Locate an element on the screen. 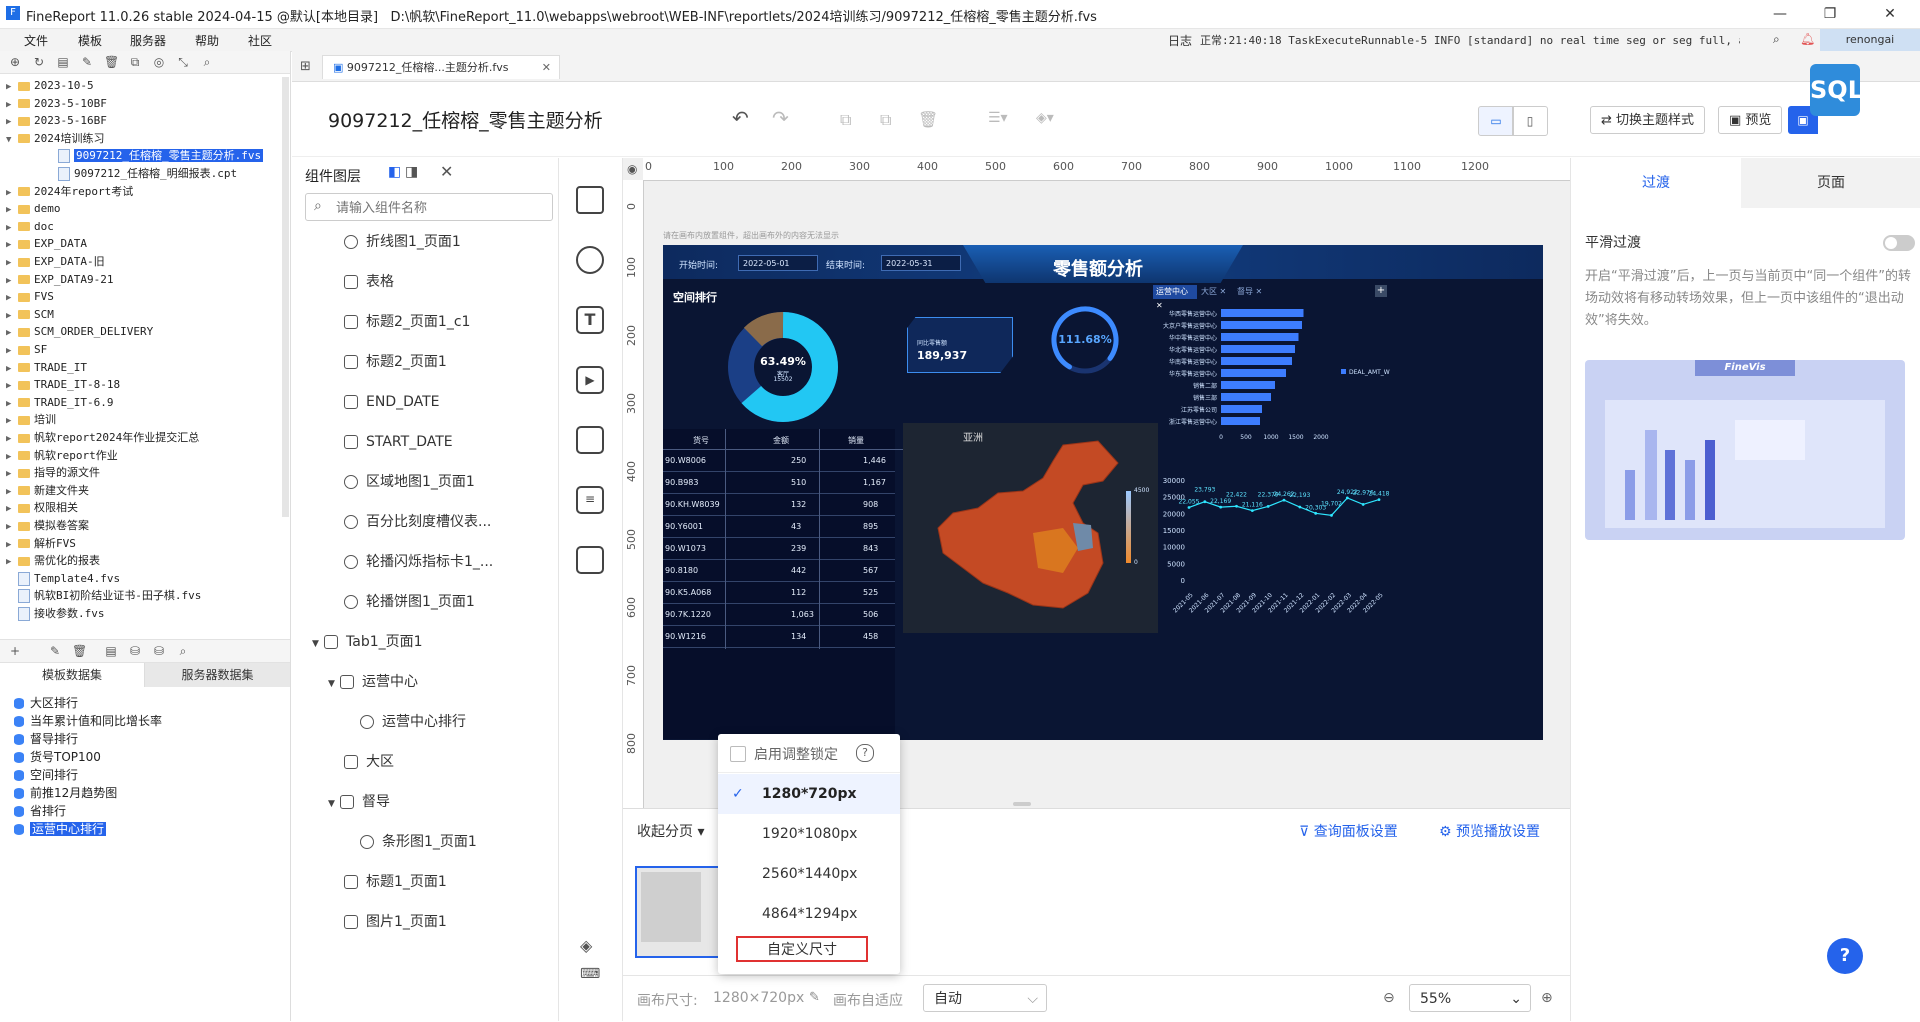 Image resolution: width=1920 pixels, height=1022 pixels. layer-item: ▼ 运营中心 is located at coordinates (373, 682).